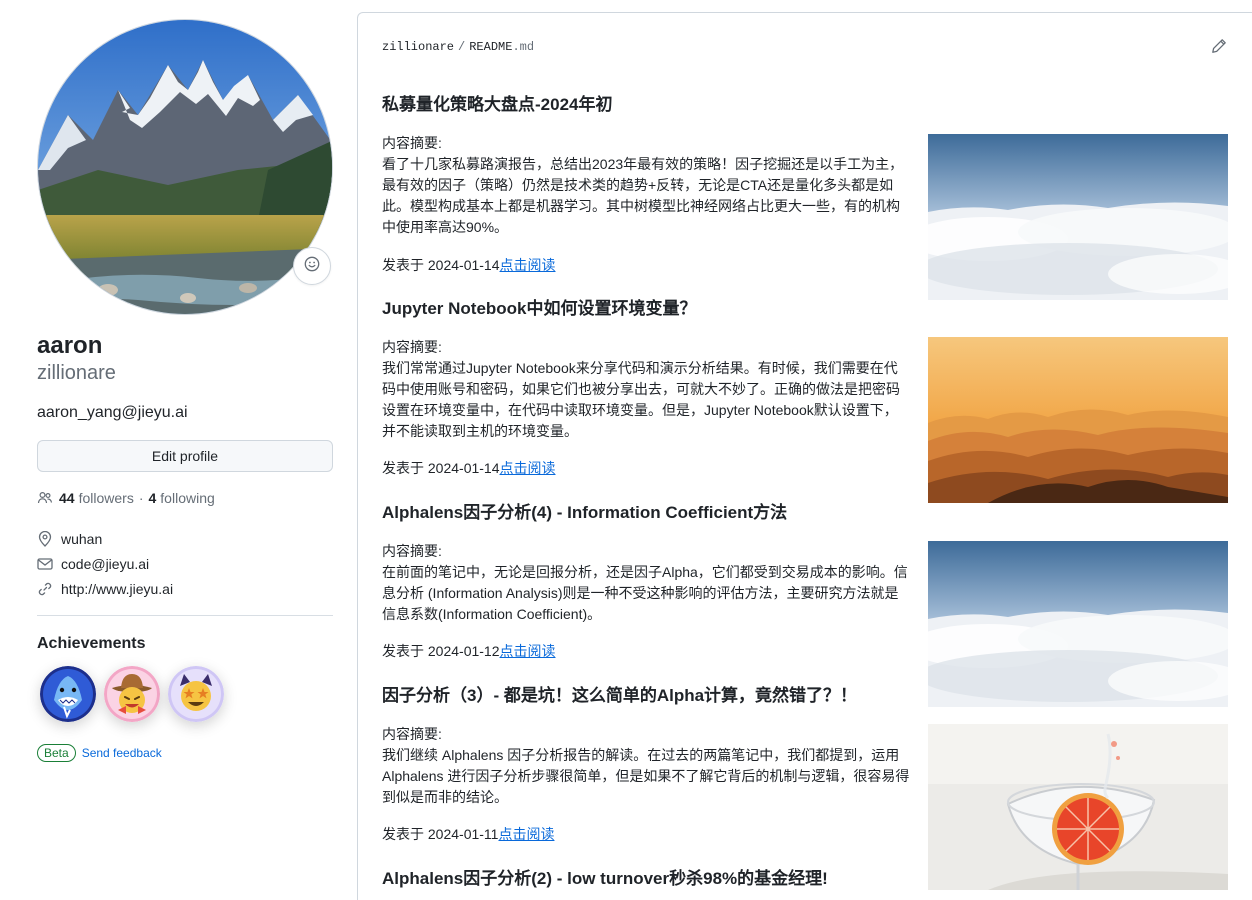 Image resolution: width=1252 pixels, height=900 pixels. What do you see at coordinates (152, 498) in the screenshot?
I see `following-count: 4` at bounding box center [152, 498].